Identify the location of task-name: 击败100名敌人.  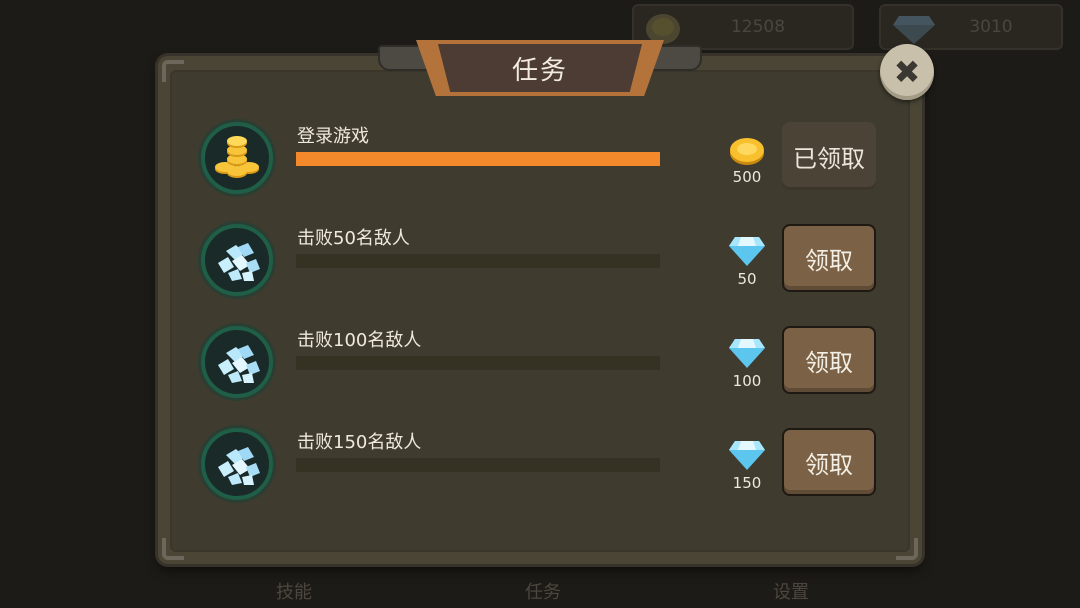
(359, 340).